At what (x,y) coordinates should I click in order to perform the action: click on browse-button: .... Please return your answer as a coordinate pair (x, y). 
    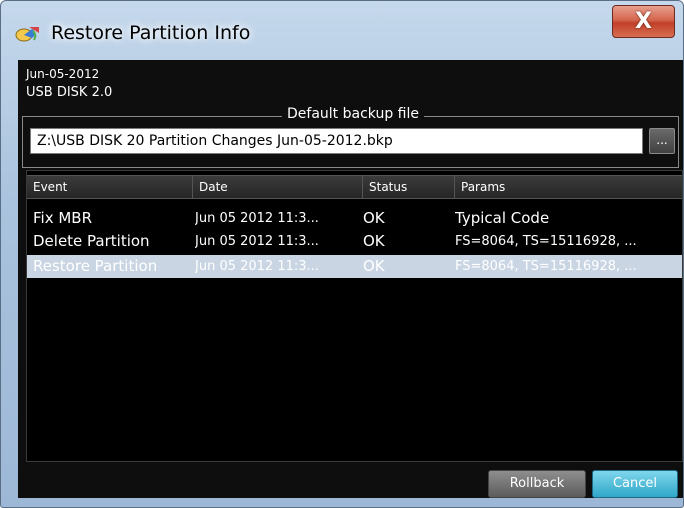
    Looking at the image, I should click on (662, 141).